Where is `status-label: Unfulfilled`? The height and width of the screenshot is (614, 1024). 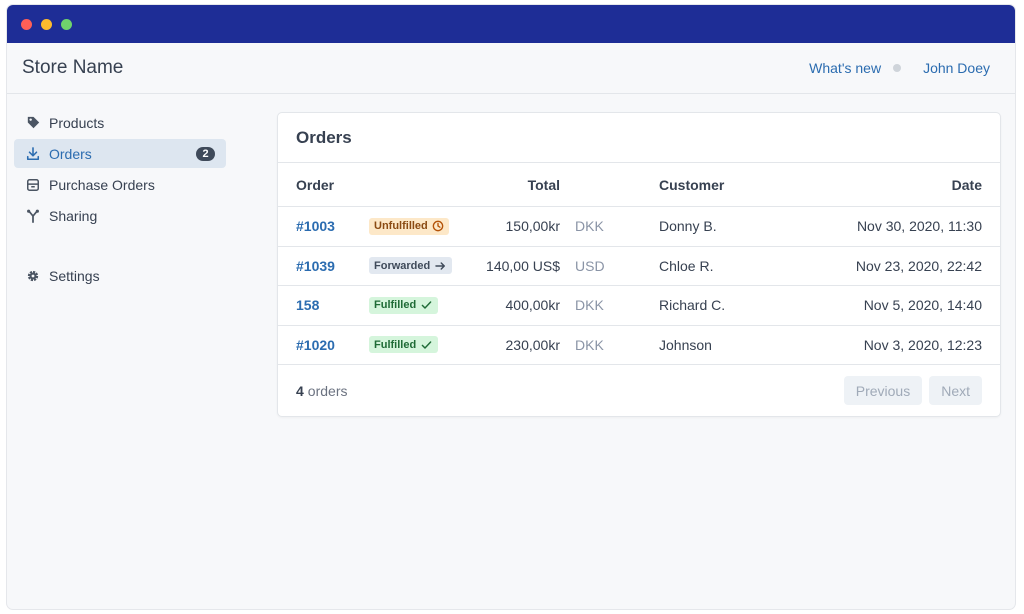
status-label: Unfulfilled is located at coordinates (401, 226).